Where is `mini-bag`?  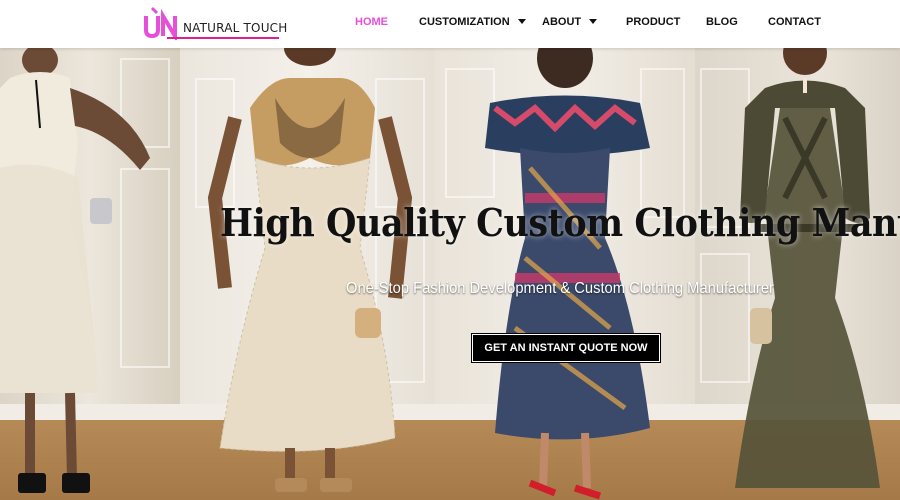 mini-bag is located at coordinates (101, 211).